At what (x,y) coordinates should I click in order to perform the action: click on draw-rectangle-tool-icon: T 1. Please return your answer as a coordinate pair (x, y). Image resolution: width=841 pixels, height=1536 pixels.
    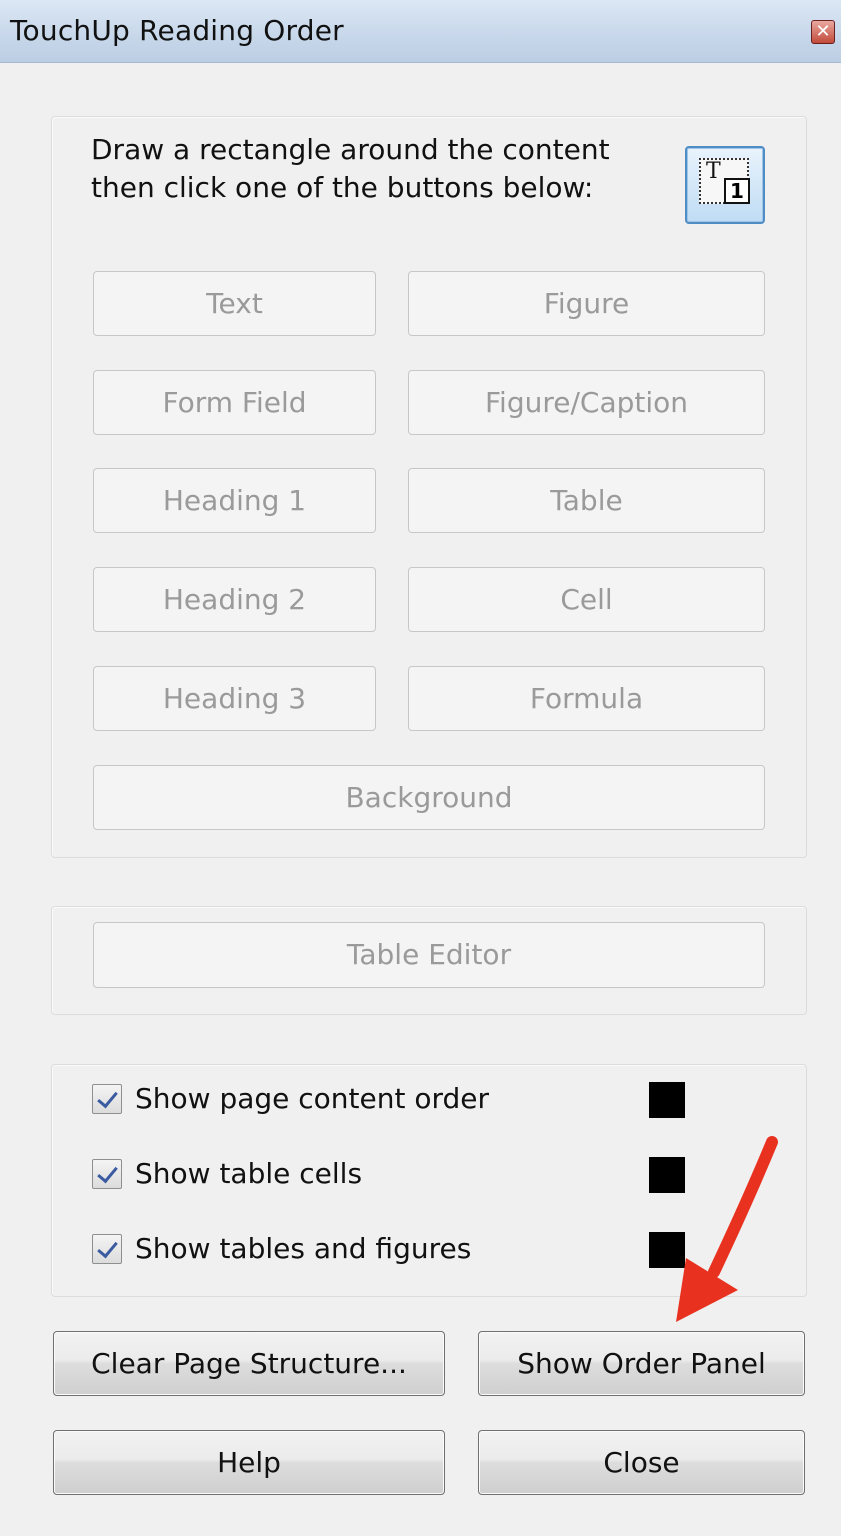
    Looking at the image, I should click on (725, 185).